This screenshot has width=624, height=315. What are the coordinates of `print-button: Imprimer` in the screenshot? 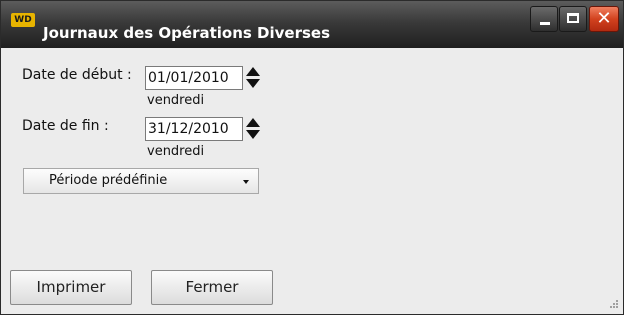 It's located at (71, 287).